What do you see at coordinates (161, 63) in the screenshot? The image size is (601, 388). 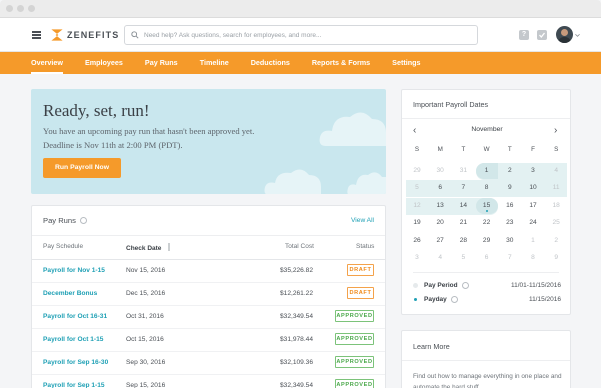 I see `nav-pay-runs: Pay Runs` at bounding box center [161, 63].